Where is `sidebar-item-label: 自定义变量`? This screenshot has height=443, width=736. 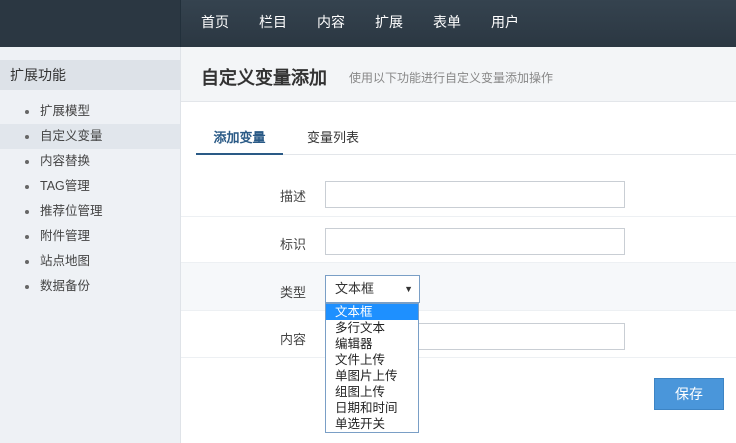 sidebar-item-label: 自定义变量 is located at coordinates (71, 136).